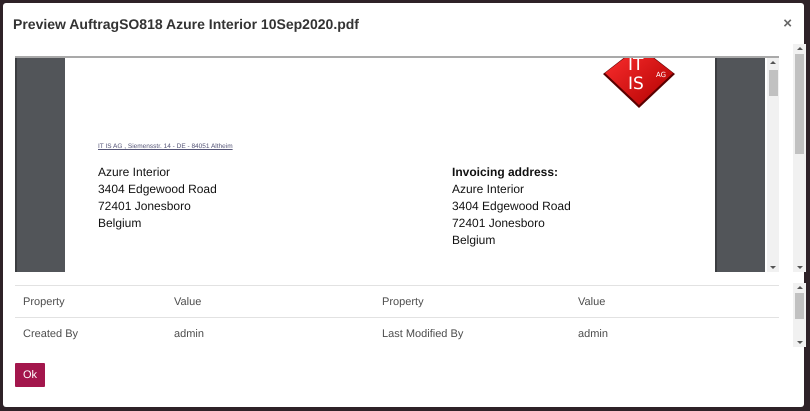 The width and height of the screenshot is (810, 411). Describe the element at coordinates (145, 206) in the screenshot. I see `recipient-address-line: 72401 Jonesboro` at that location.